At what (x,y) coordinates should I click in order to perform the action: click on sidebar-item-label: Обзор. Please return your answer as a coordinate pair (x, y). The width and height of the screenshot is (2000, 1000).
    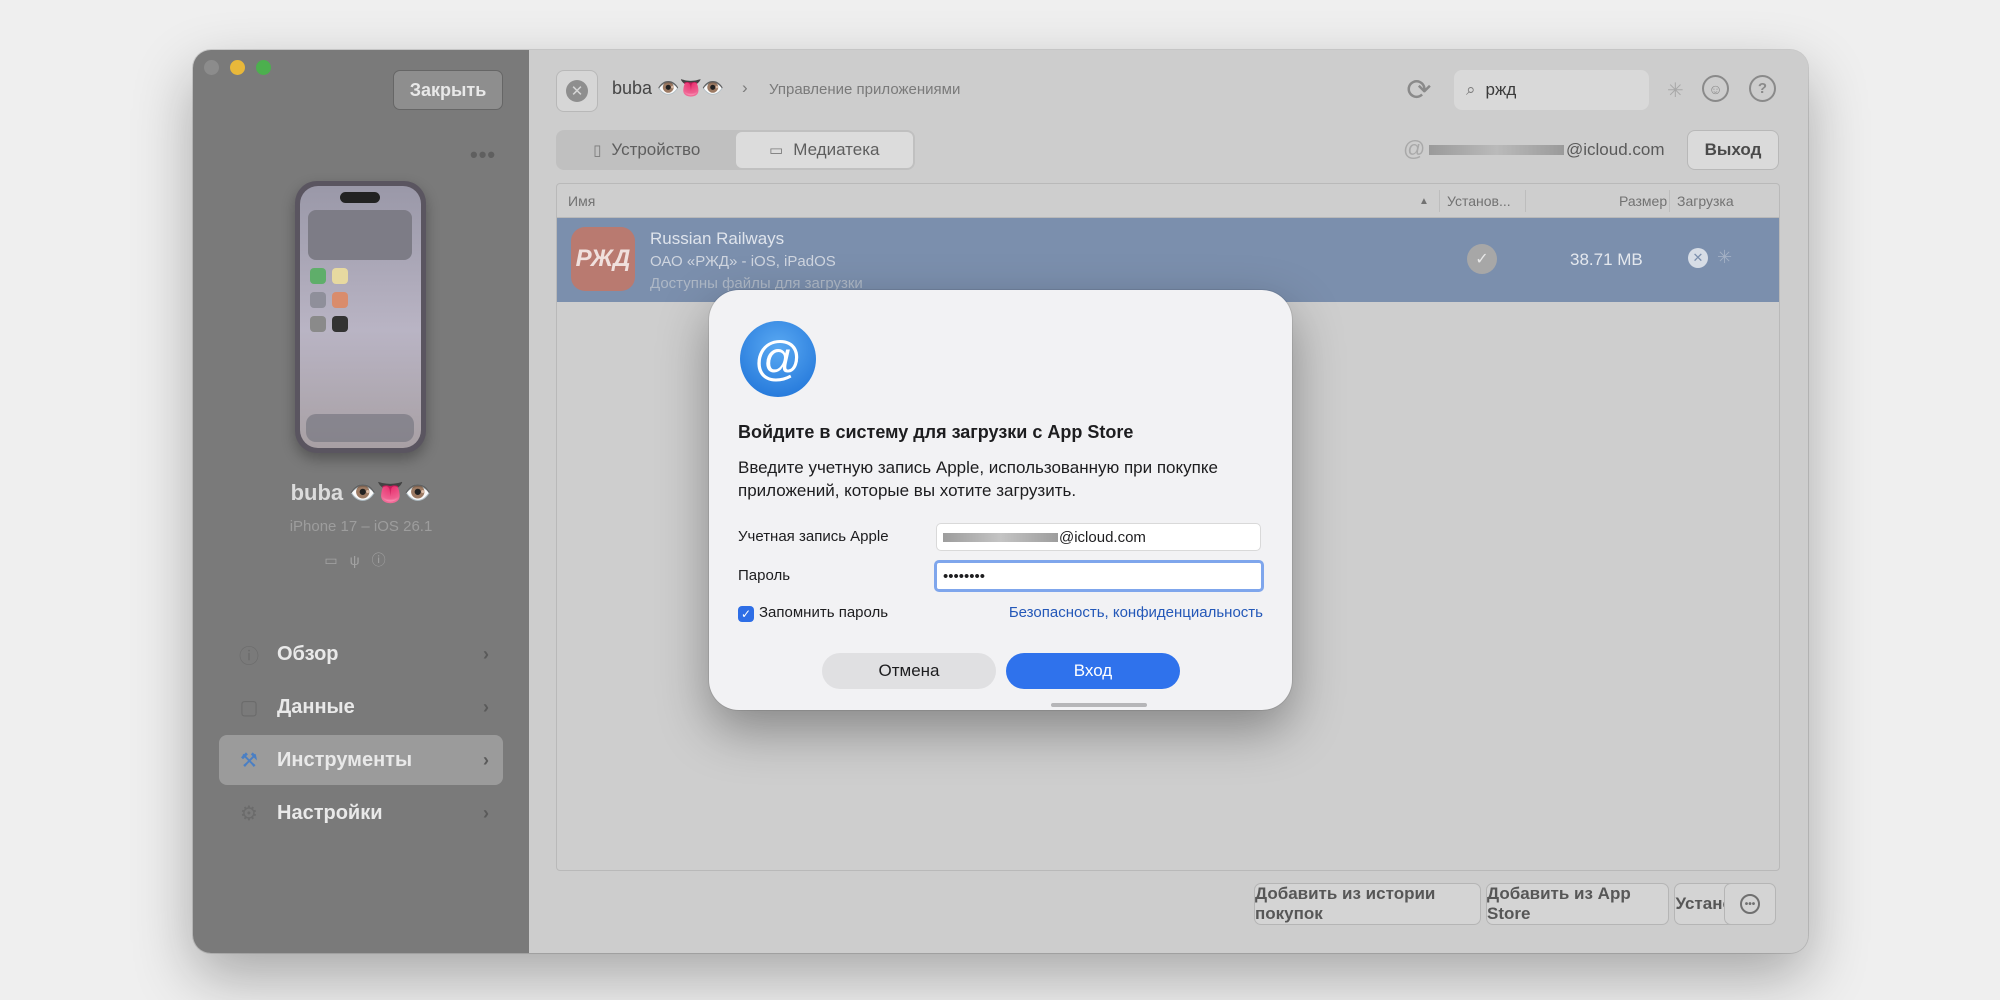
    Looking at the image, I should click on (308, 653).